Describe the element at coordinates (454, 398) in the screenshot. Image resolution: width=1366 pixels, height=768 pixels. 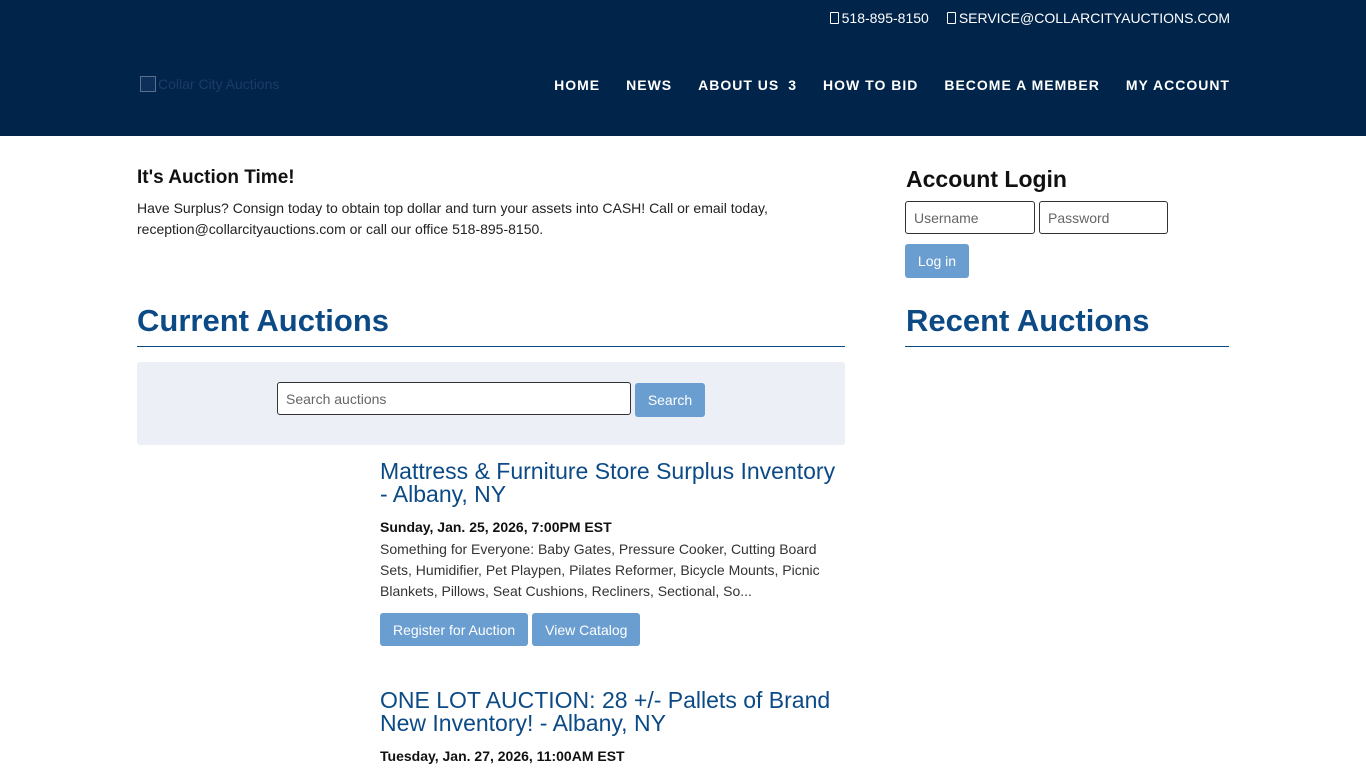
I see `search-input` at that location.